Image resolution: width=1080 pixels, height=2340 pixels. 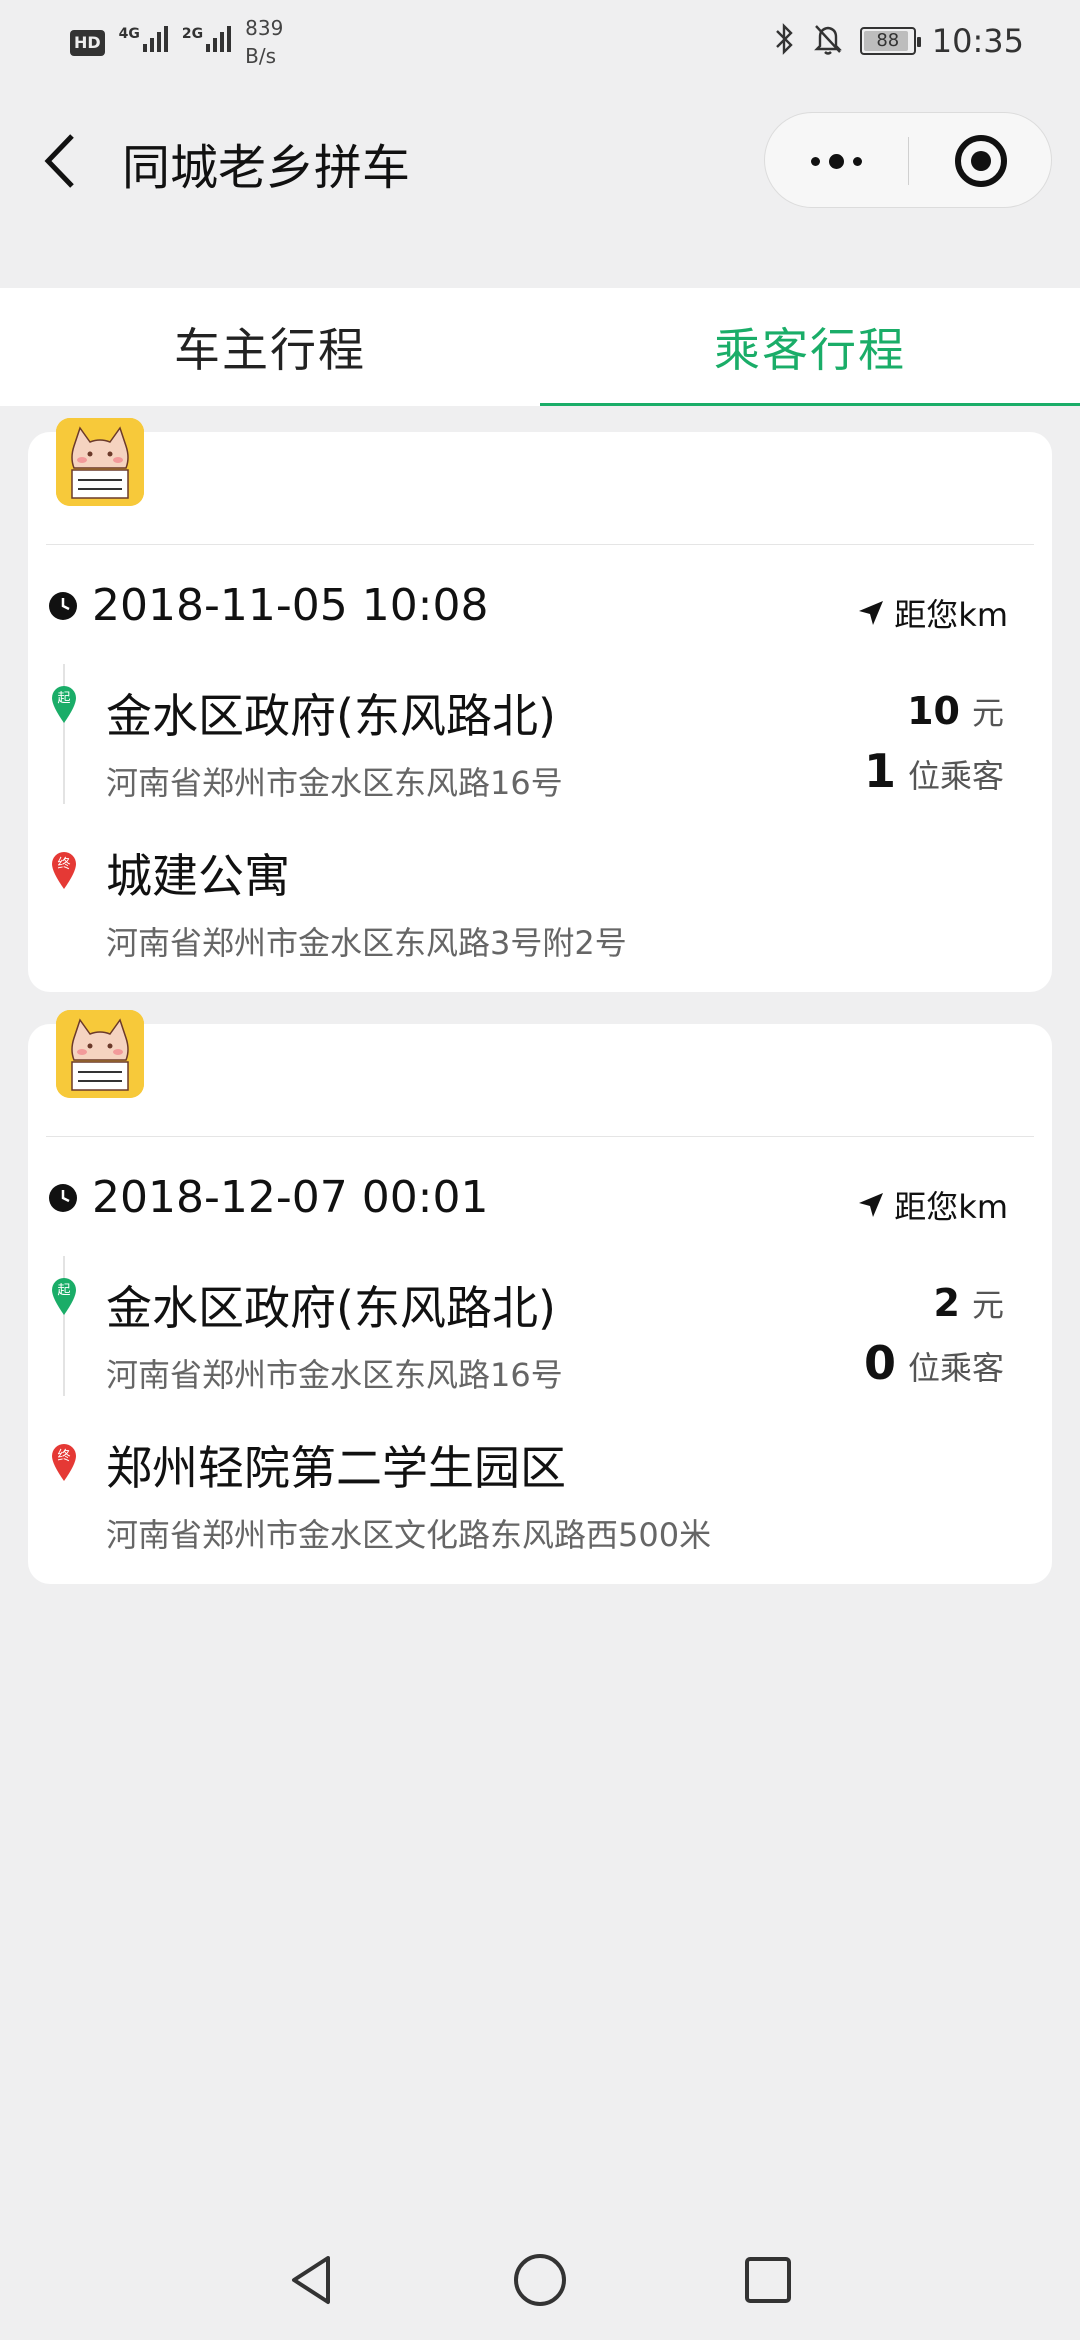 I want to click on end-place: 郑州轻院第二学生园区, so click(x=336, y=1468).